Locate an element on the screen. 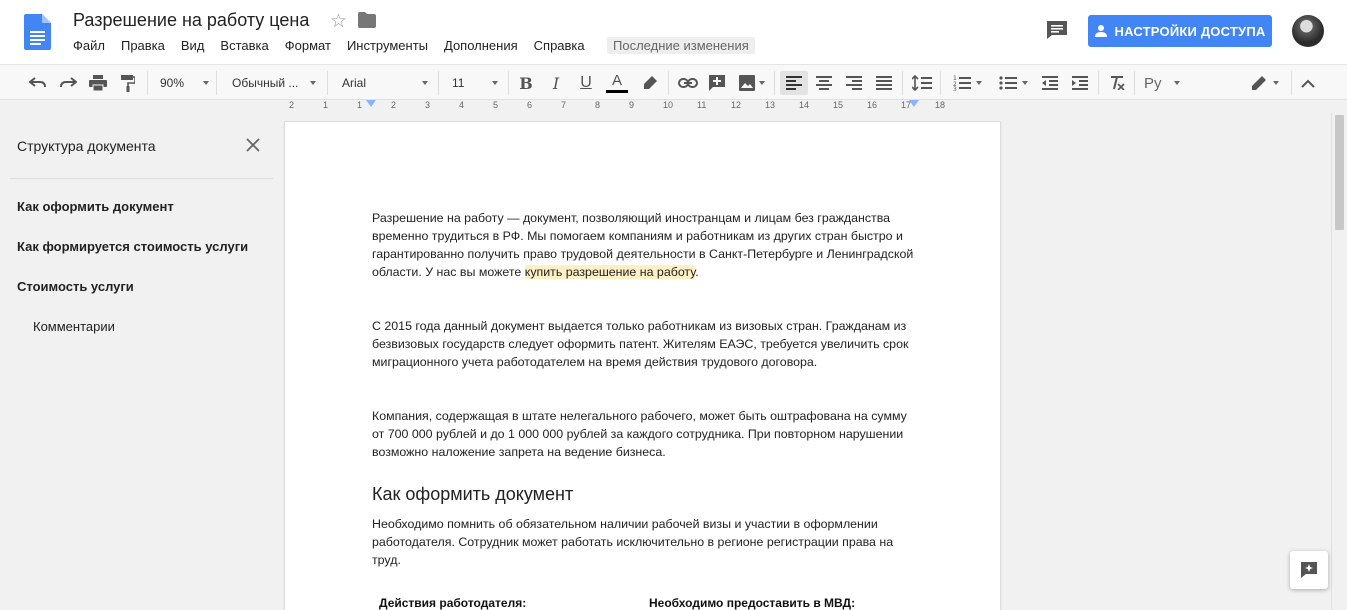 This screenshot has height=610, width=1347. svg-text: 3 is located at coordinates (955, 88).